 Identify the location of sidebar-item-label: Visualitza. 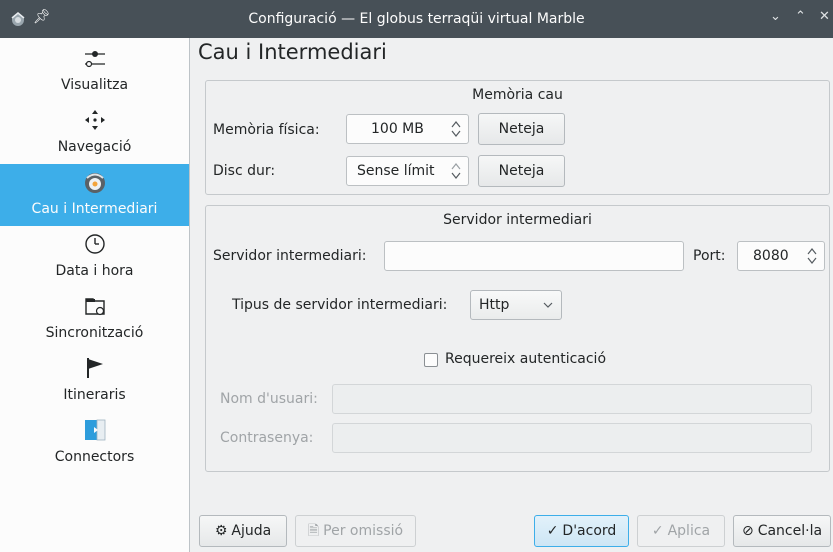
(94, 85).